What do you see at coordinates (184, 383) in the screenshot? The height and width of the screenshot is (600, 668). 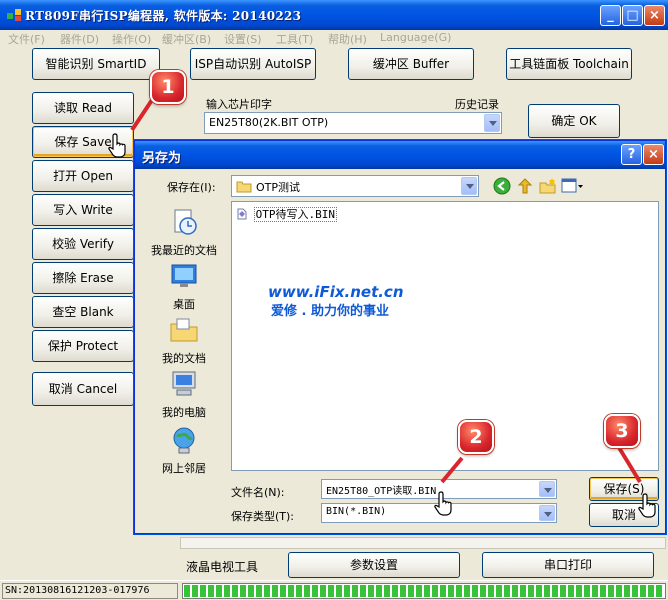 I see `my-computer-icon` at bounding box center [184, 383].